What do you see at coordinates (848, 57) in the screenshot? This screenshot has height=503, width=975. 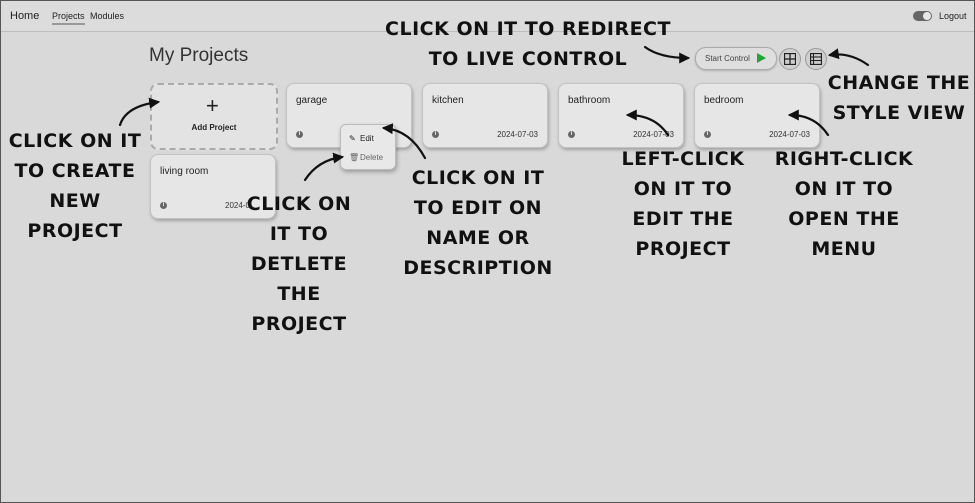 I see `arrow-to-view-buttons` at bounding box center [848, 57].